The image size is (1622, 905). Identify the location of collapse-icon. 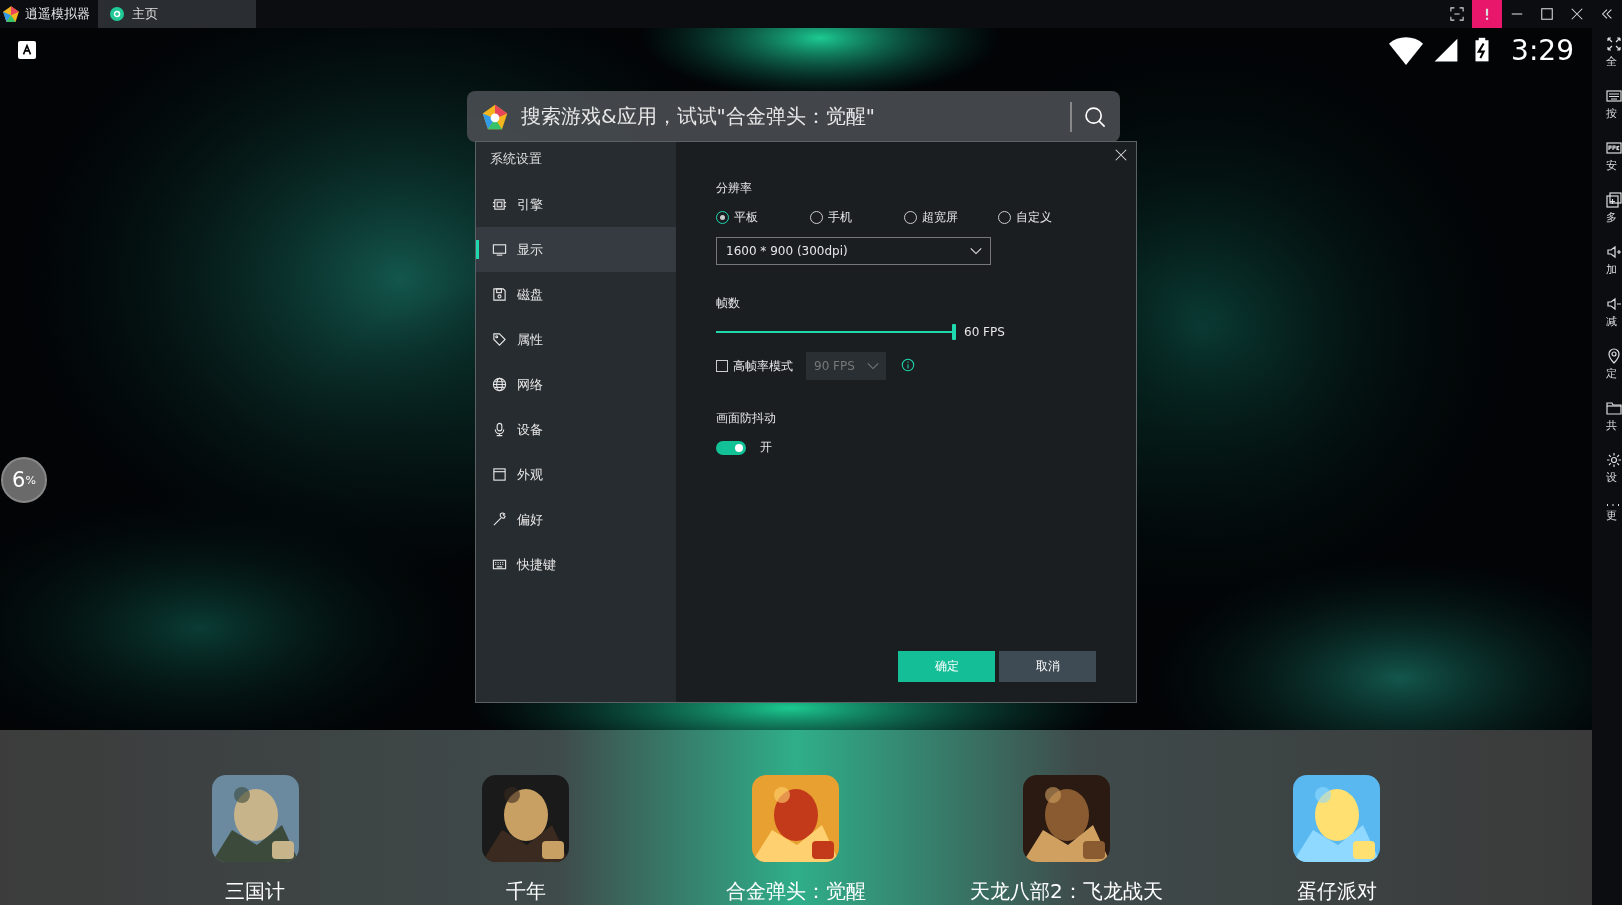
(1607, 14).